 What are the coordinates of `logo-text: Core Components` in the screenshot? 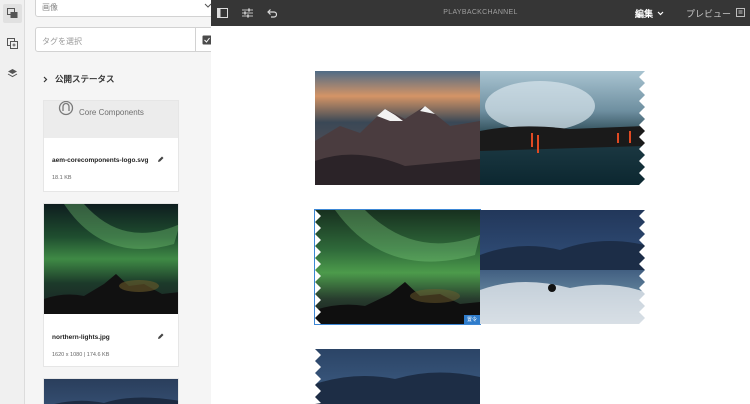 It's located at (111, 112).